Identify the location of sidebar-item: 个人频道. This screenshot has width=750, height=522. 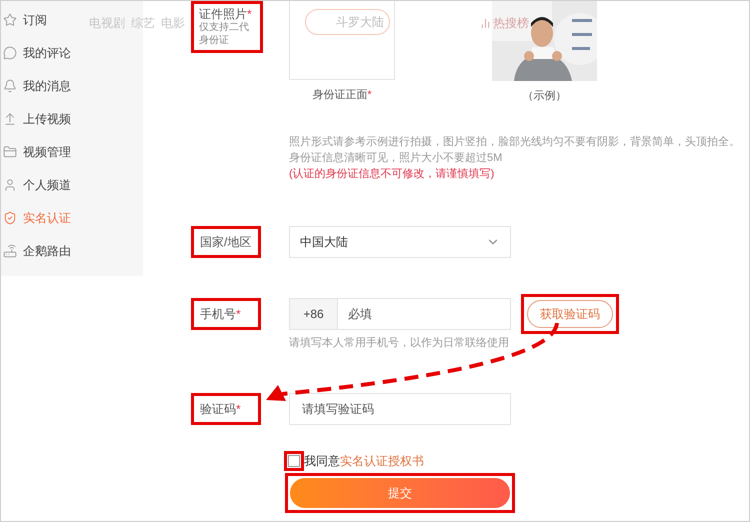
(36, 185).